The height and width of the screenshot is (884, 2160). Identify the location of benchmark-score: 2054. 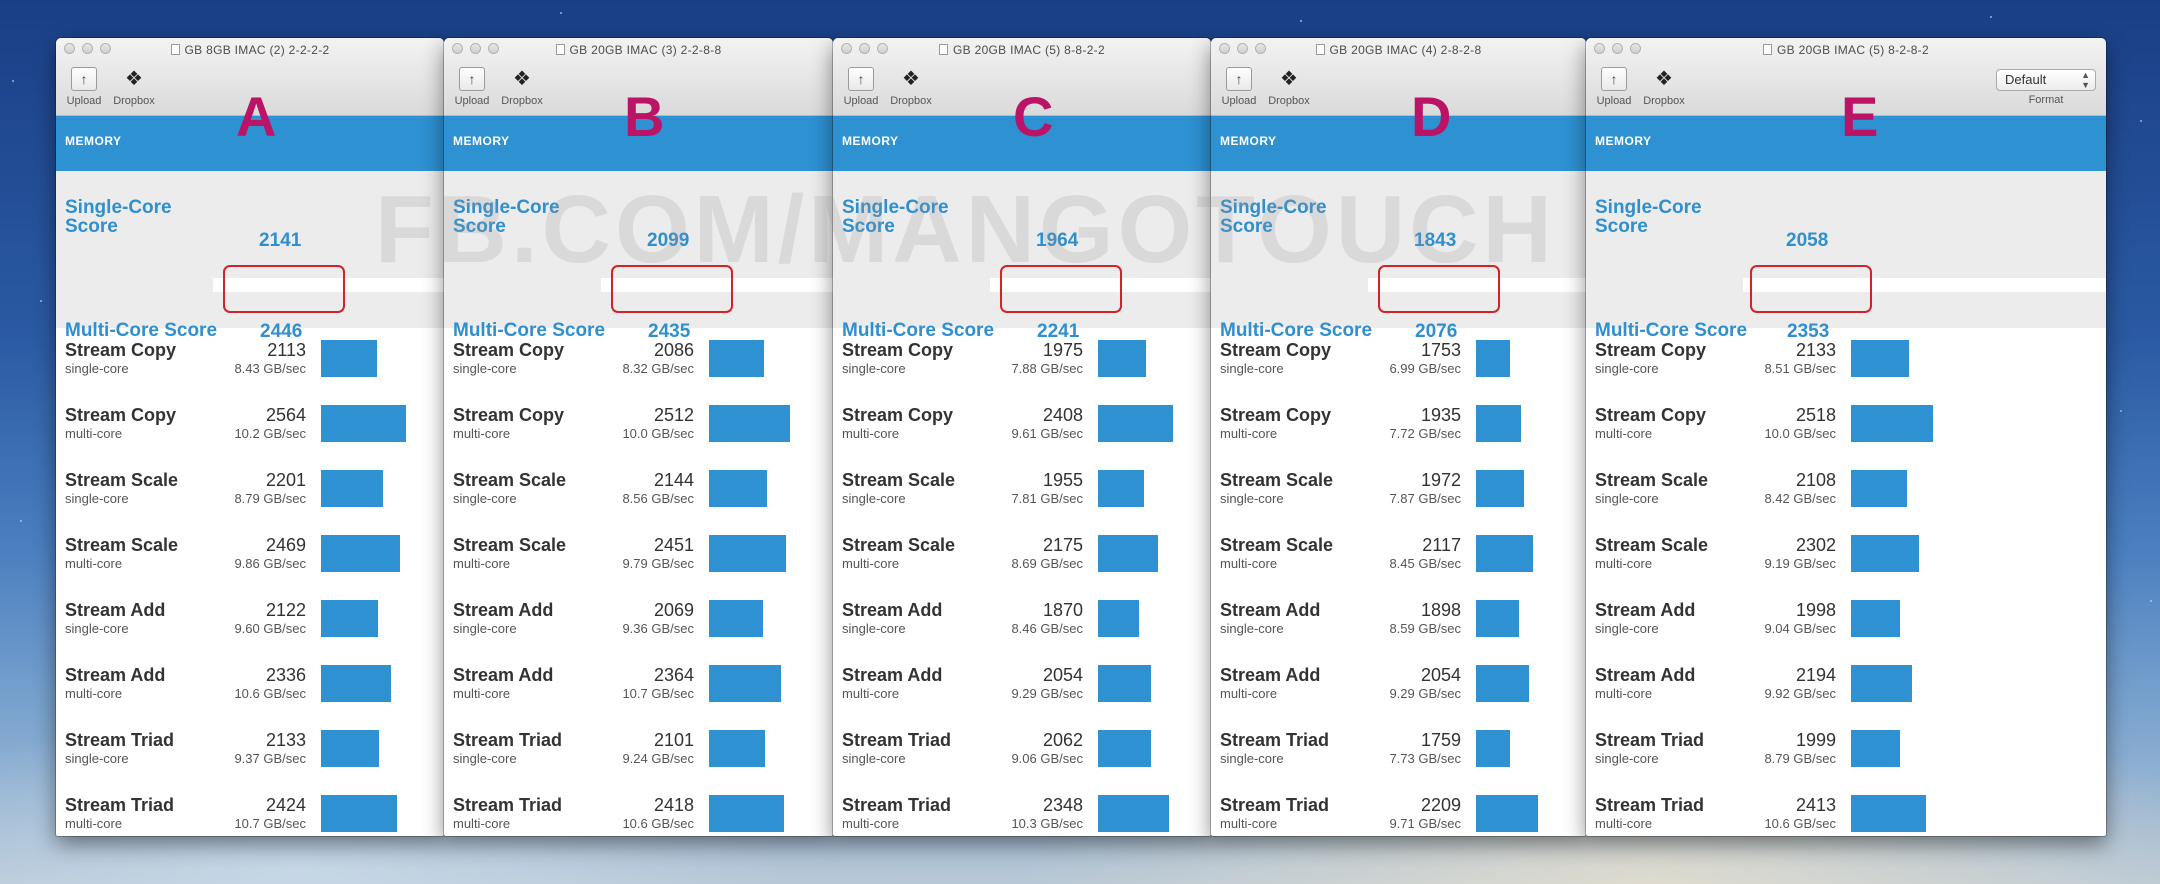
(1062, 675).